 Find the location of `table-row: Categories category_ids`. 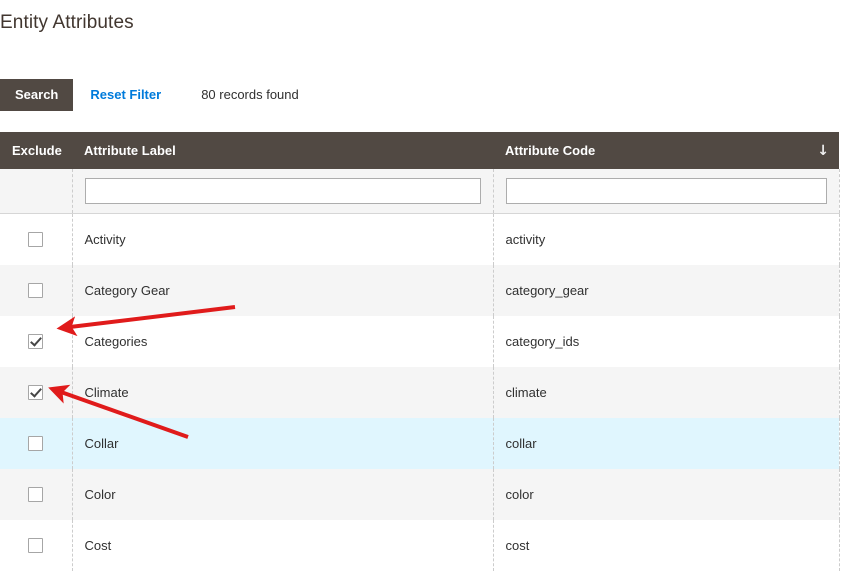

table-row: Categories category_ids is located at coordinates (420, 341).